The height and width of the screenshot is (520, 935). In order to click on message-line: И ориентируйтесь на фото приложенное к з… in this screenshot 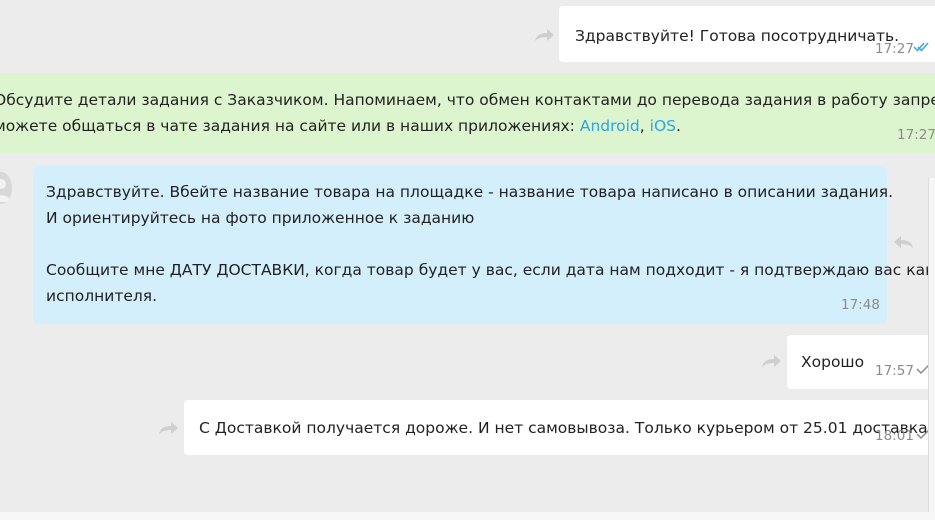, I will do `click(260, 218)`.